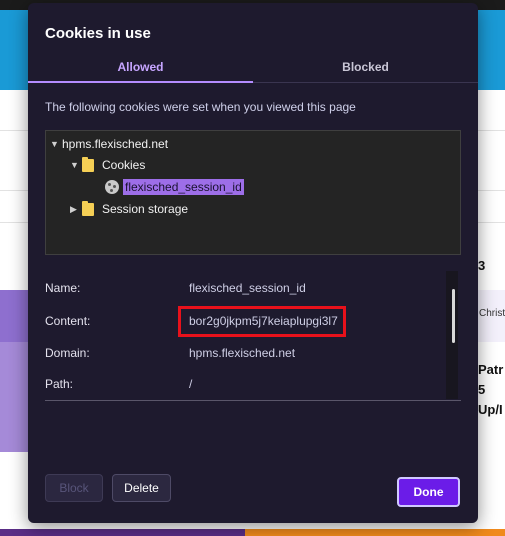 This screenshot has width=505, height=536. Describe the element at coordinates (76, 209) in the screenshot. I see `expand-arrow-icon: ▶` at that location.